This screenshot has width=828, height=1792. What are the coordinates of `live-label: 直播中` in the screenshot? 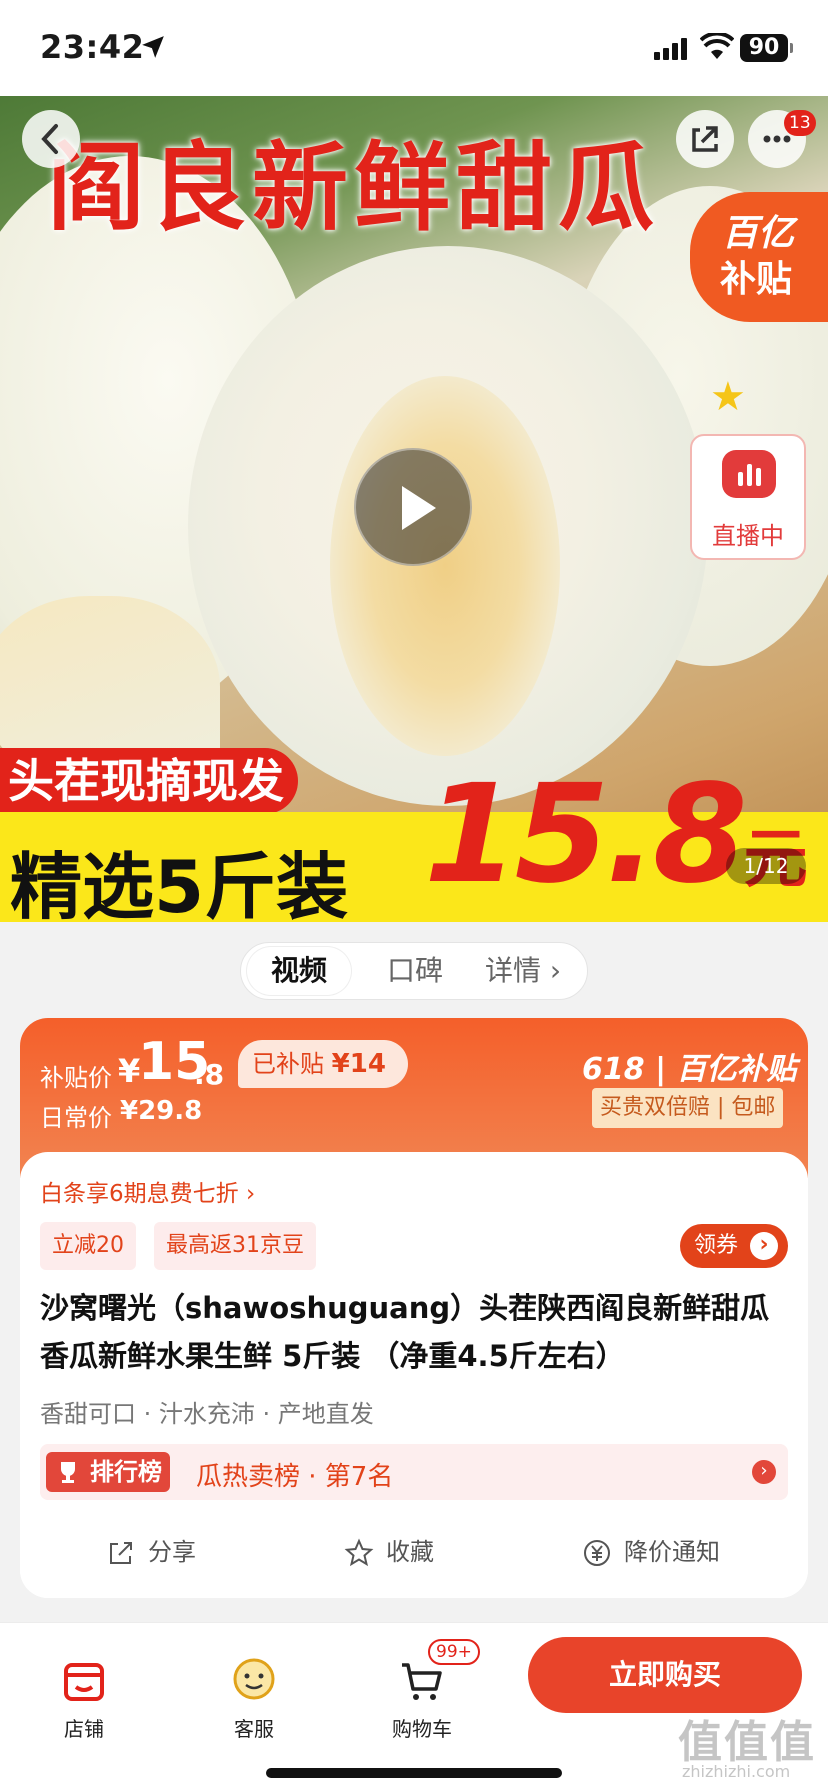 It's located at (748, 536).